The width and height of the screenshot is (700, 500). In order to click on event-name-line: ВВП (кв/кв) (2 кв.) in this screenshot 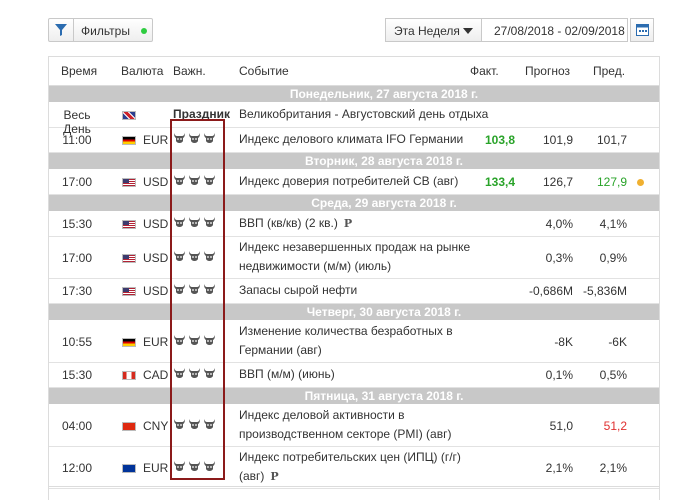, I will do `click(288, 223)`.